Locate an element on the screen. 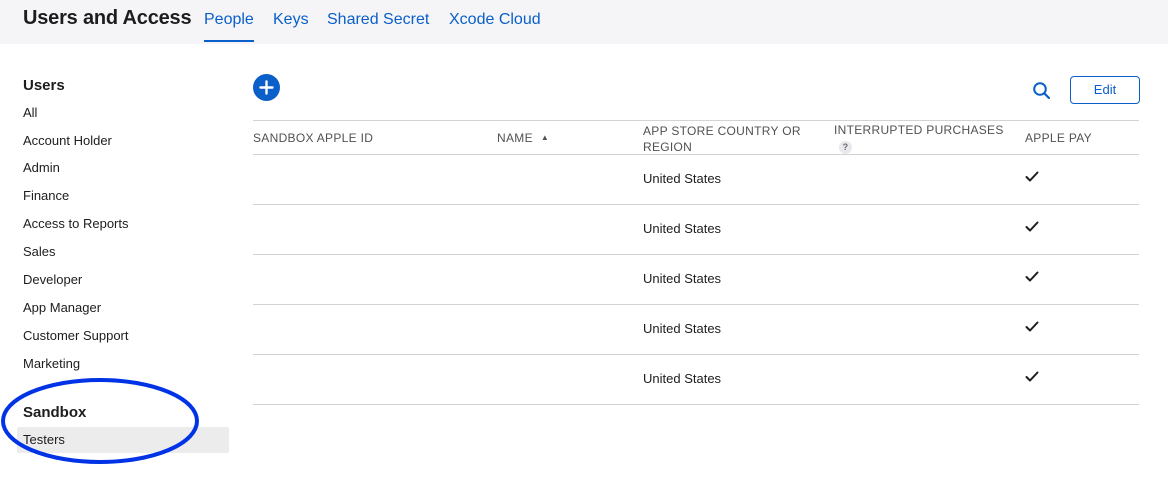  column-interrupted-purchases: INTERRUPTED PURCHASES ? is located at coordinates (919, 138).